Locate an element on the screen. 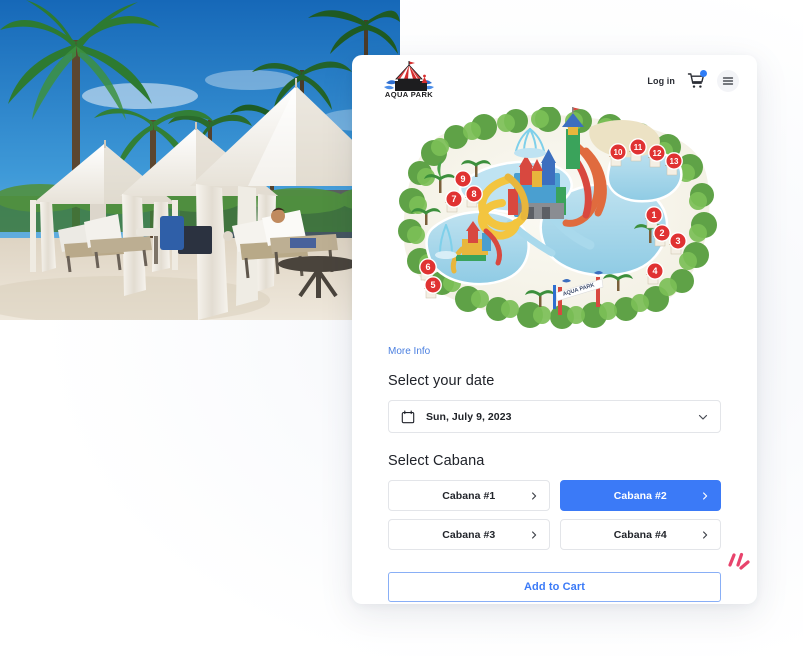 The image size is (803, 656). map-marker-label: 10 is located at coordinates (617, 152).